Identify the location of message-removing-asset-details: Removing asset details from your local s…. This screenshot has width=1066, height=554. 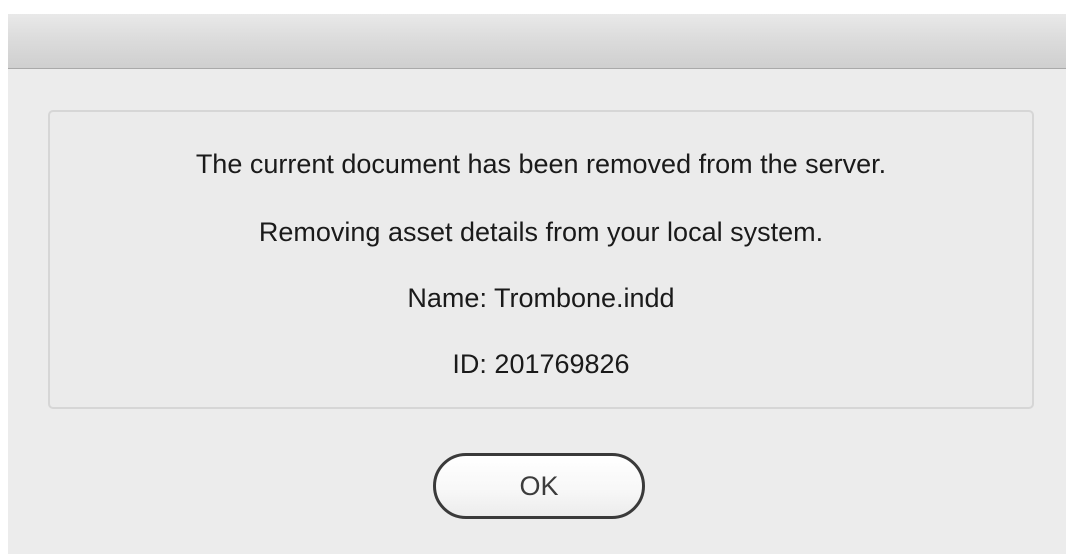
(541, 232).